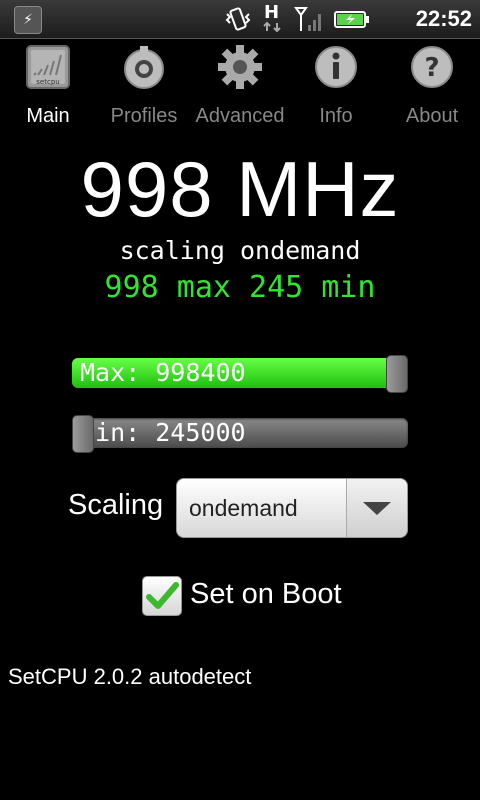  I want to click on chevron-down-icon, so click(377, 508).